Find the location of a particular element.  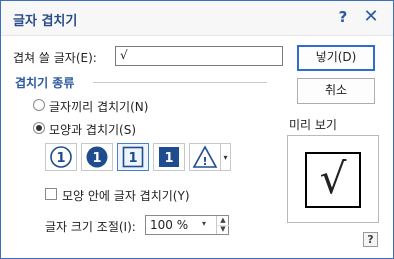

radio-chars-overlap is located at coordinates (39, 105).